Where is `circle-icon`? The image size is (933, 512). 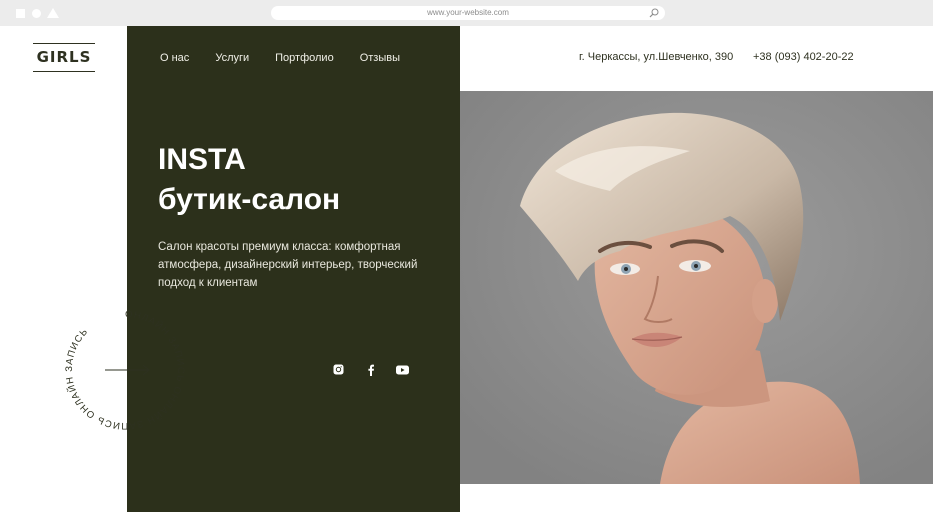
circle-icon is located at coordinates (36, 13).